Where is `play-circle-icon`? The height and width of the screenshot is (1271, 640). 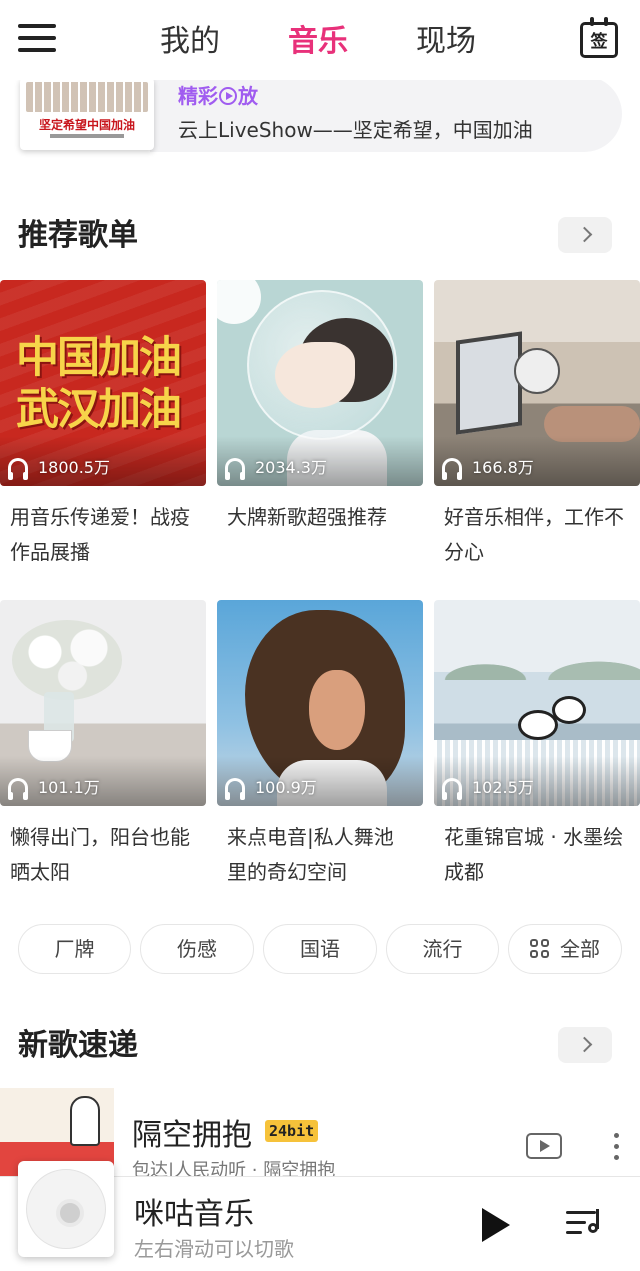 play-circle-icon is located at coordinates (228, 96).